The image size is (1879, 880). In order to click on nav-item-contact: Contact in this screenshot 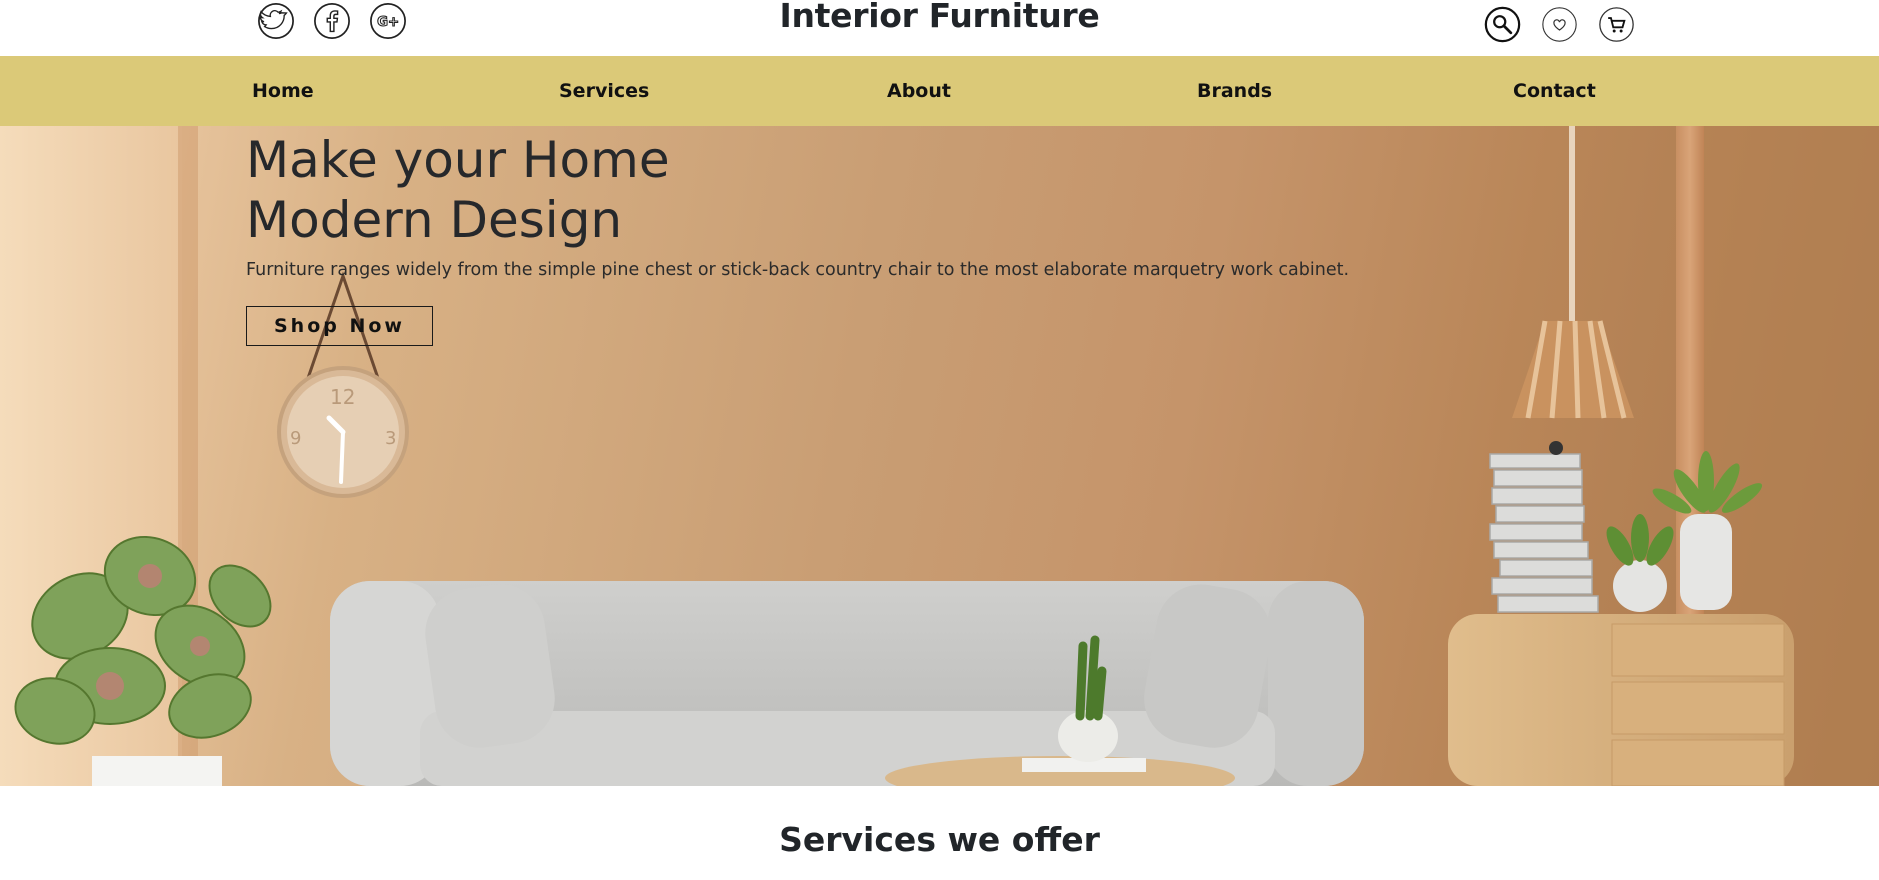, I will do `click(1554, 91)`.